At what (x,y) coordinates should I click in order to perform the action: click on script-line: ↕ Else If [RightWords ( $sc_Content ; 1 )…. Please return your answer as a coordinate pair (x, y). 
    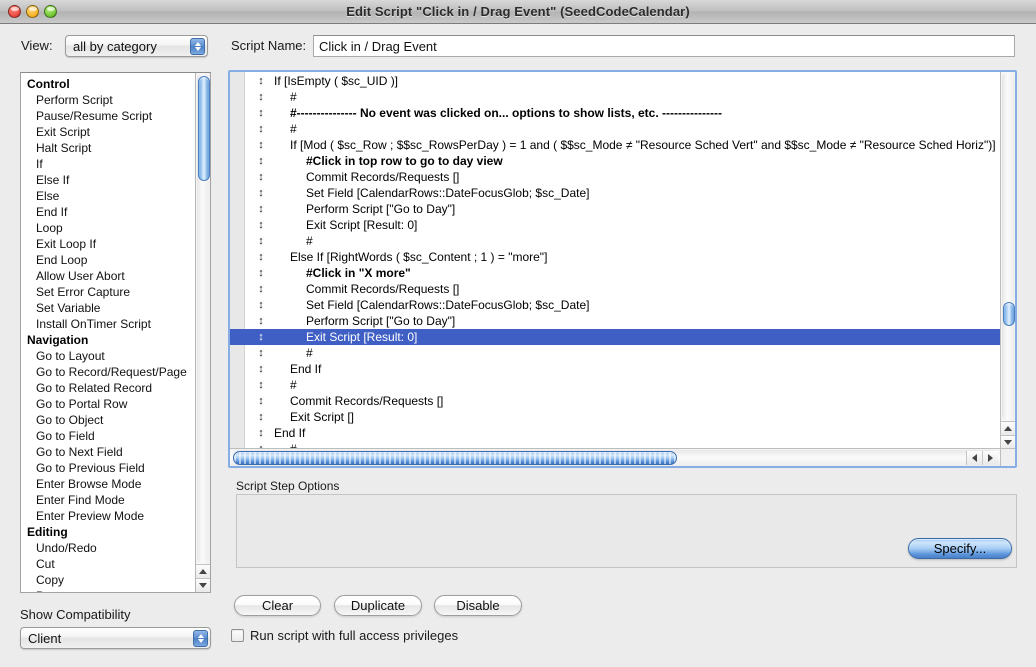
    Looking at the image, I should click on (615, 257).